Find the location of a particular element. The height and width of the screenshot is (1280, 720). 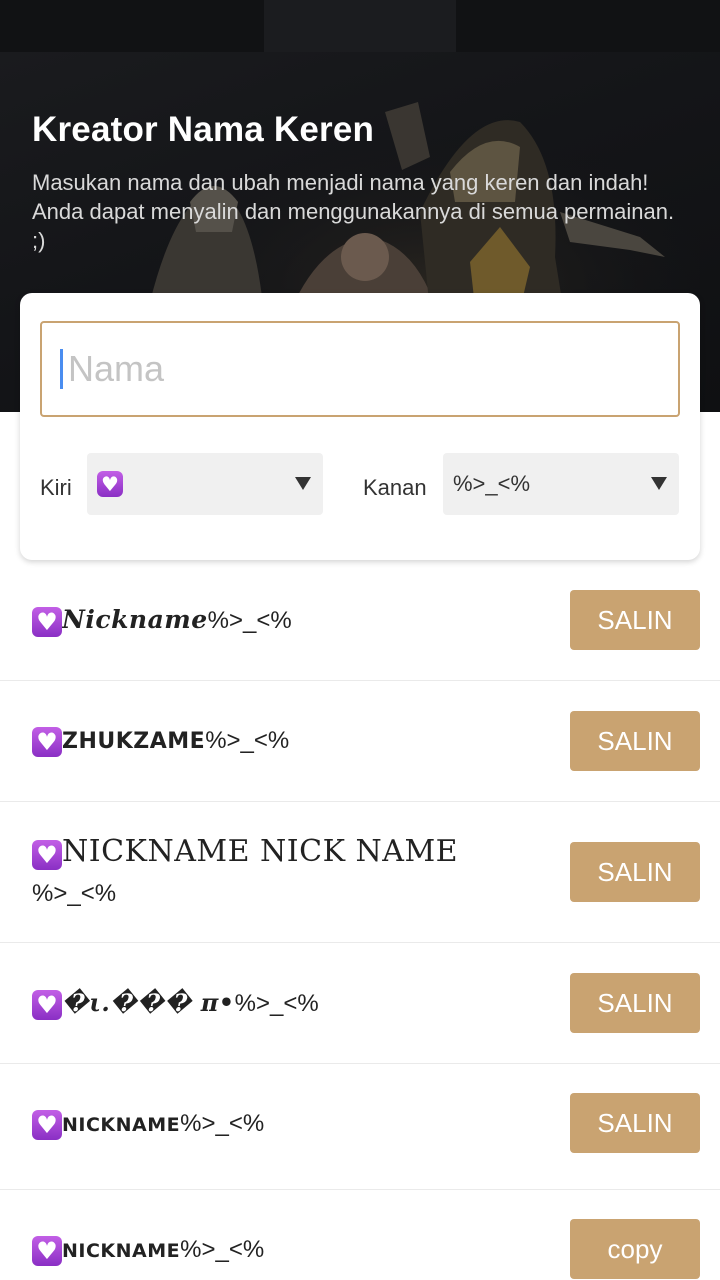

page-title: Kreator Nama Keren is located at coordinates (203, 129).